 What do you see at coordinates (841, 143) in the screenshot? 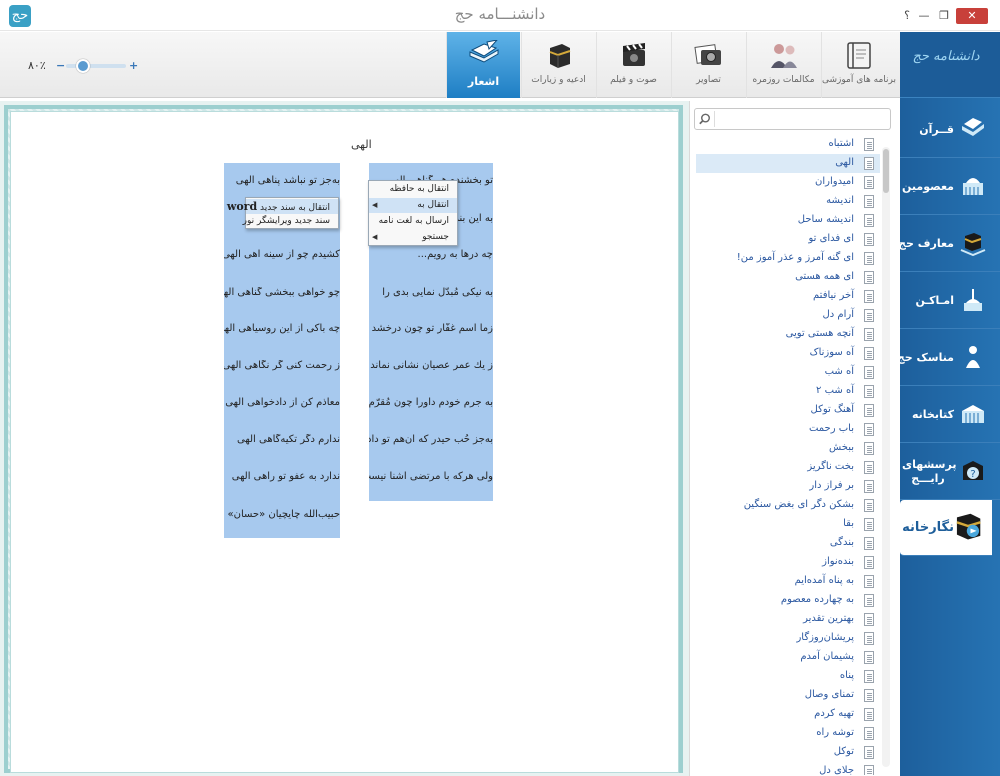
I see `list-item-label: اشتباه` at bounding box center [841, 143].